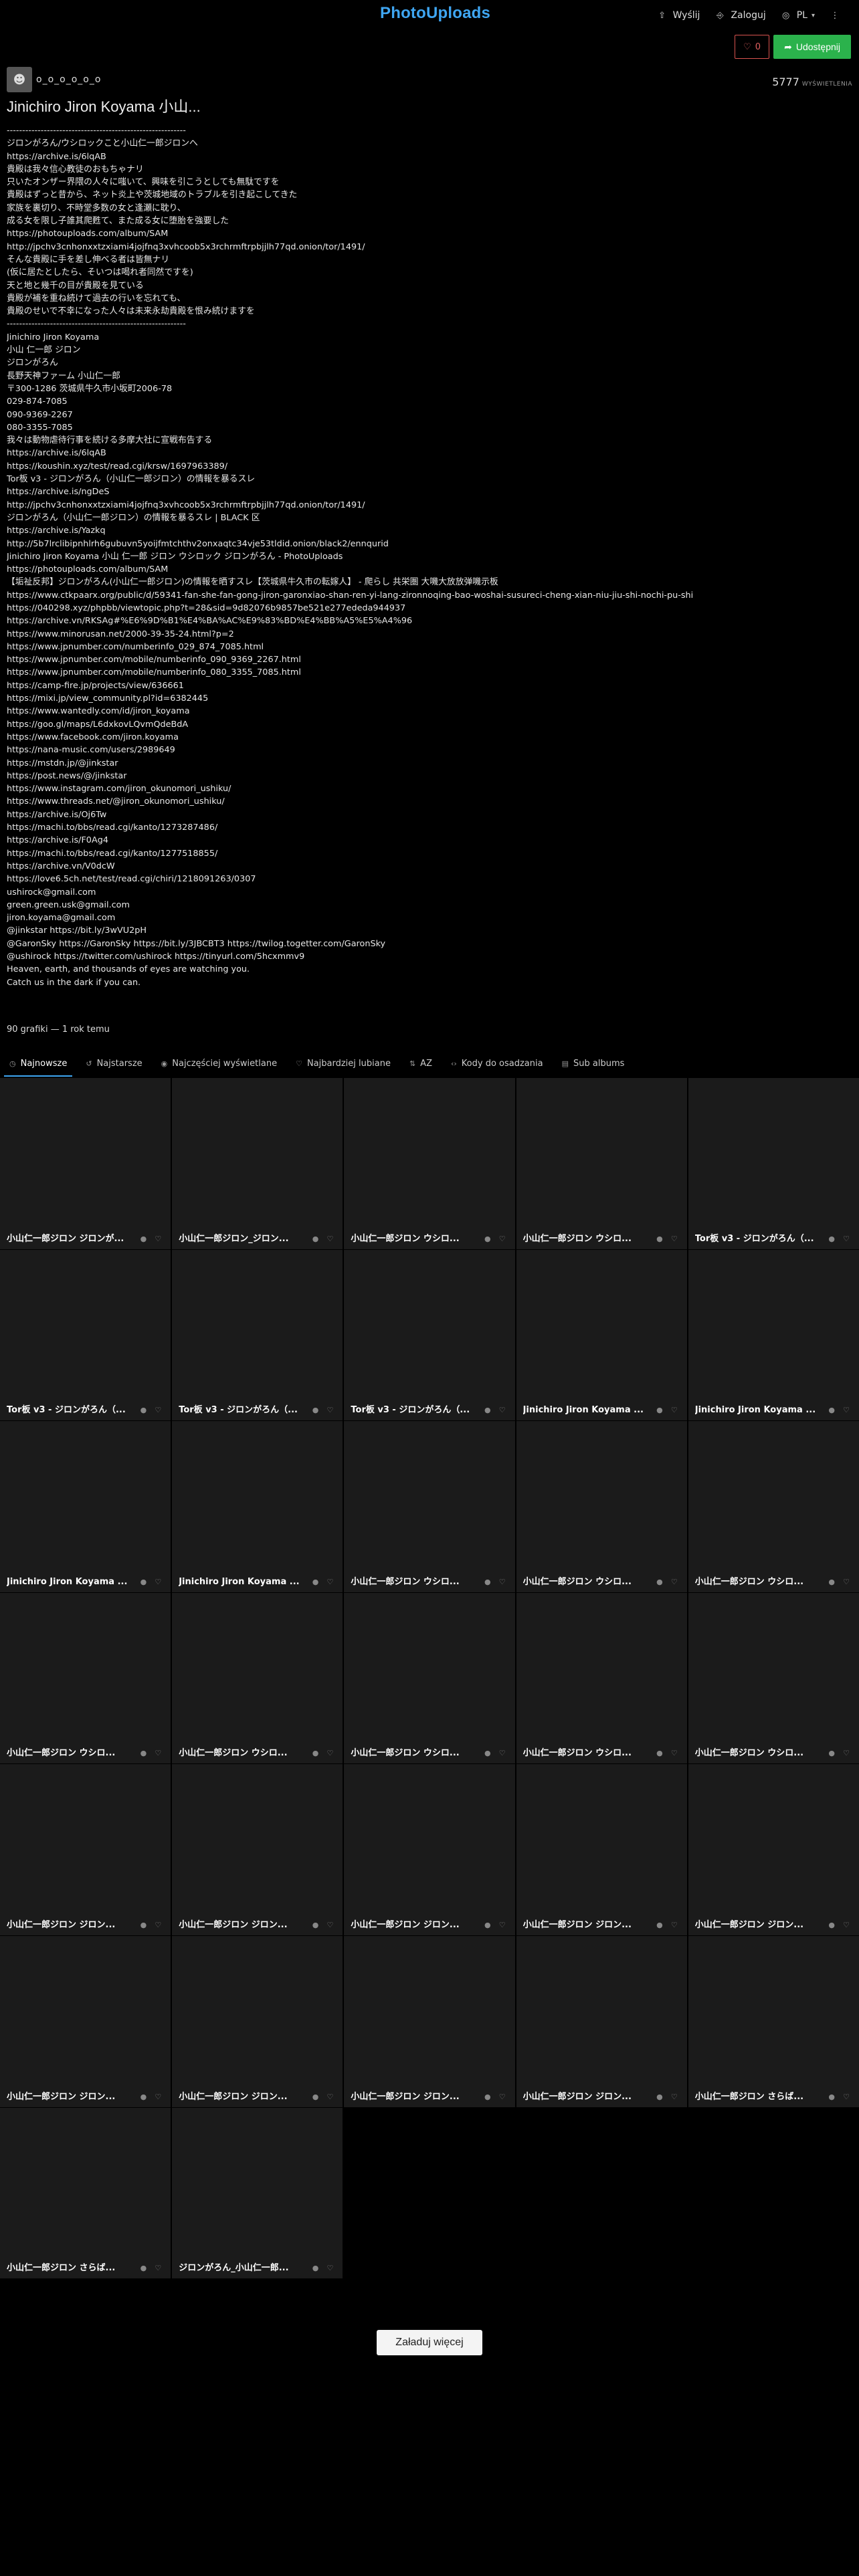 Image resolution: width=859 pixels, height=2576 pixels. I want to click on share-button: ➦ Udostępnij, so click(812, 47).